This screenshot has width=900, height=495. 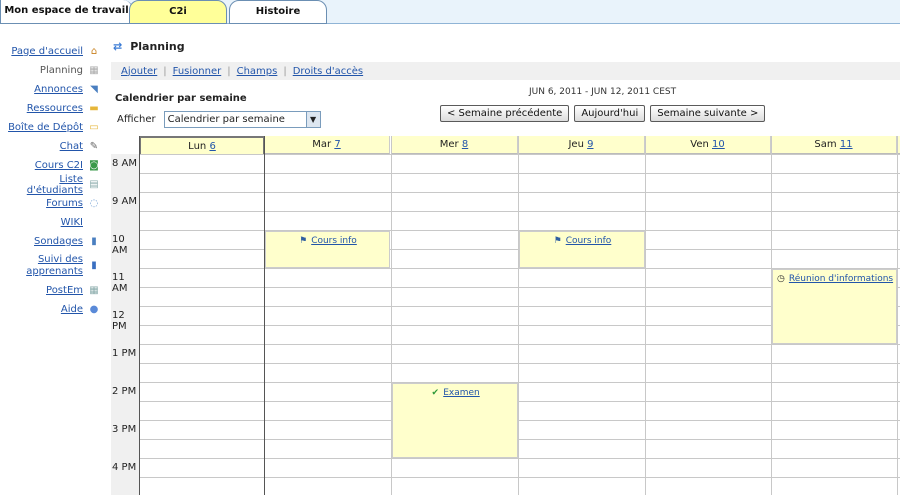 What do you see at coordinates (708, 113) in the screenshot?
I see `next-week-button: Semaine suivante >` at bounding box center [708, 113].